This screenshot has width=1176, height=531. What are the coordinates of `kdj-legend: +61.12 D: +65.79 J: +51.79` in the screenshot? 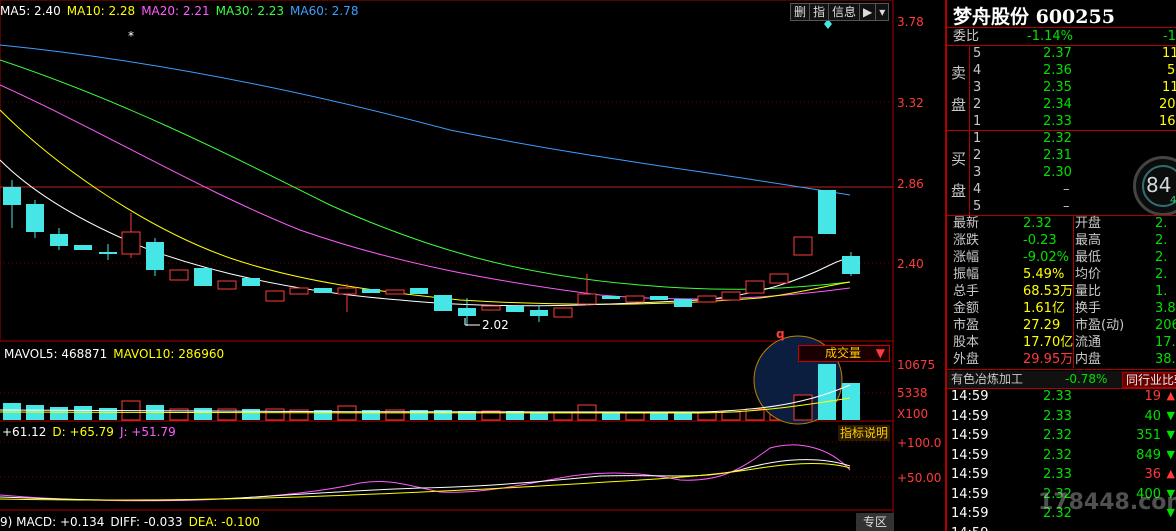 It's located at (92, 432).